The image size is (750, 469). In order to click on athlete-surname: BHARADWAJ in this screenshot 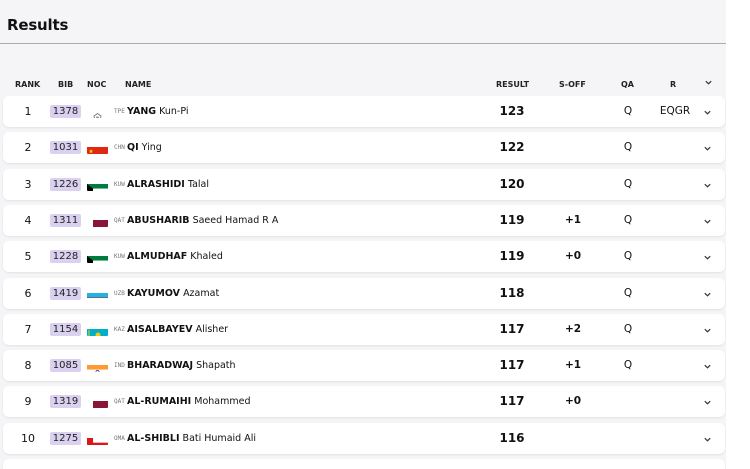, I will do `click(160, 366)`.